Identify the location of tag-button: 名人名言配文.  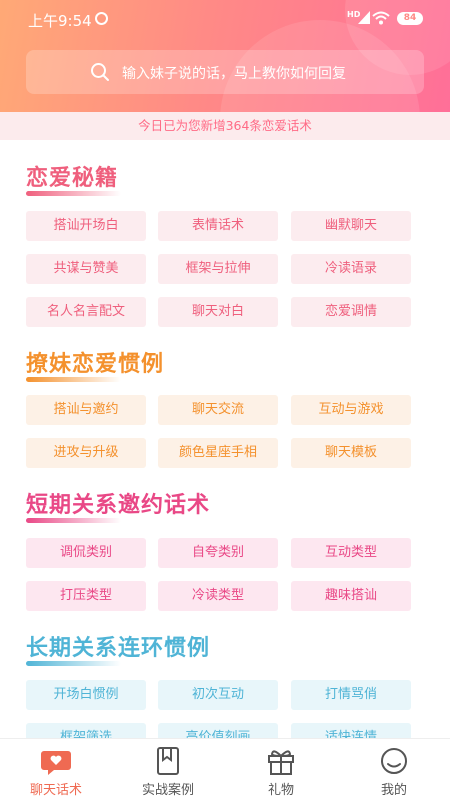
(86, 312).